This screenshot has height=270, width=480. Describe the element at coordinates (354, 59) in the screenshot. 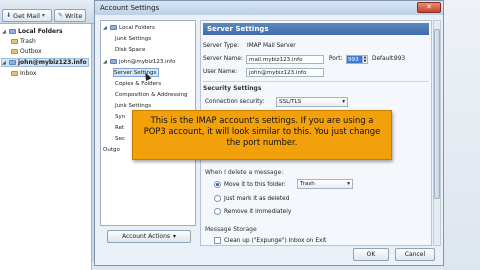

I see `port-value: 993` at that location.